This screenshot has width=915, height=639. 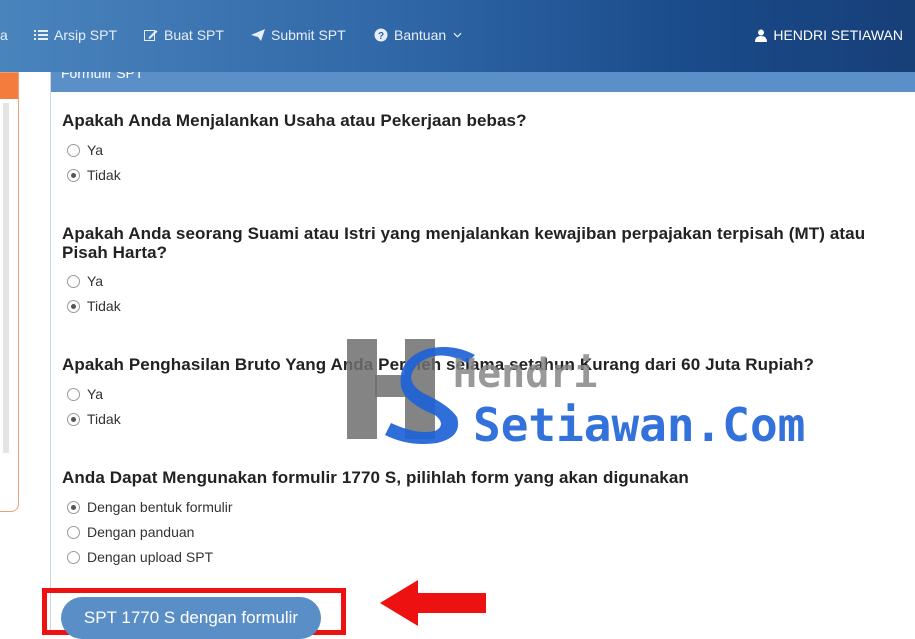 I want to click on nav-item-label: Bantuan, so click(x=420, y=35).